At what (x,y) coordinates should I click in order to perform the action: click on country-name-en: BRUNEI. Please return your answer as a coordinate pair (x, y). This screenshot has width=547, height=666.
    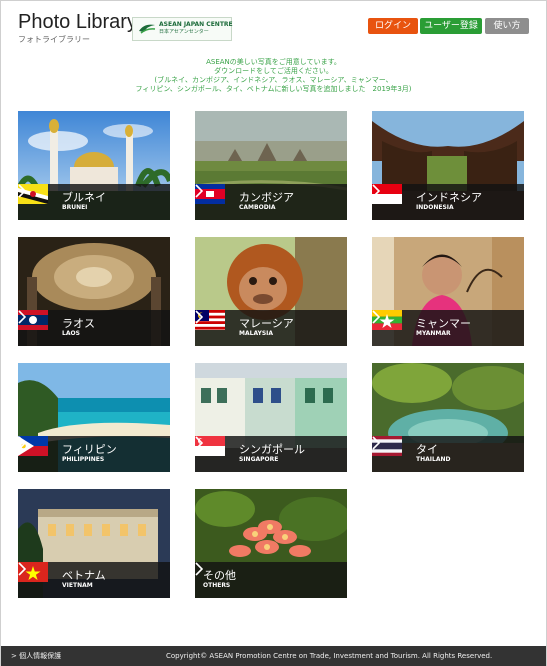
    Looking at the image, I should click on (75, 207).